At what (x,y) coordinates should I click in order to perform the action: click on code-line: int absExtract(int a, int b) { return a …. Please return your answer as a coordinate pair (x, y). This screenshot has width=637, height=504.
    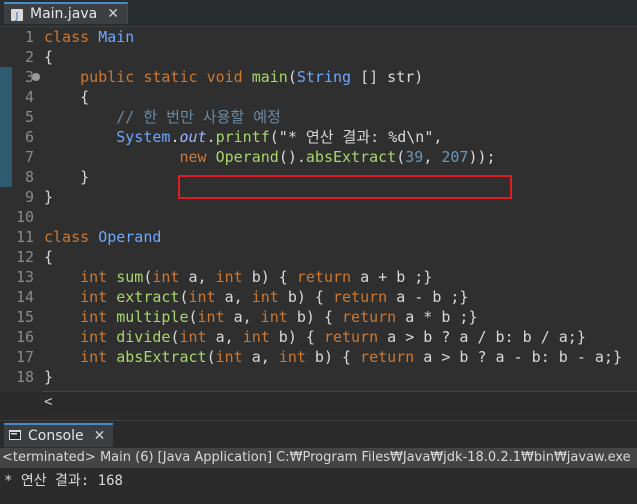
    Looking at the image, I should click on (333, 357).